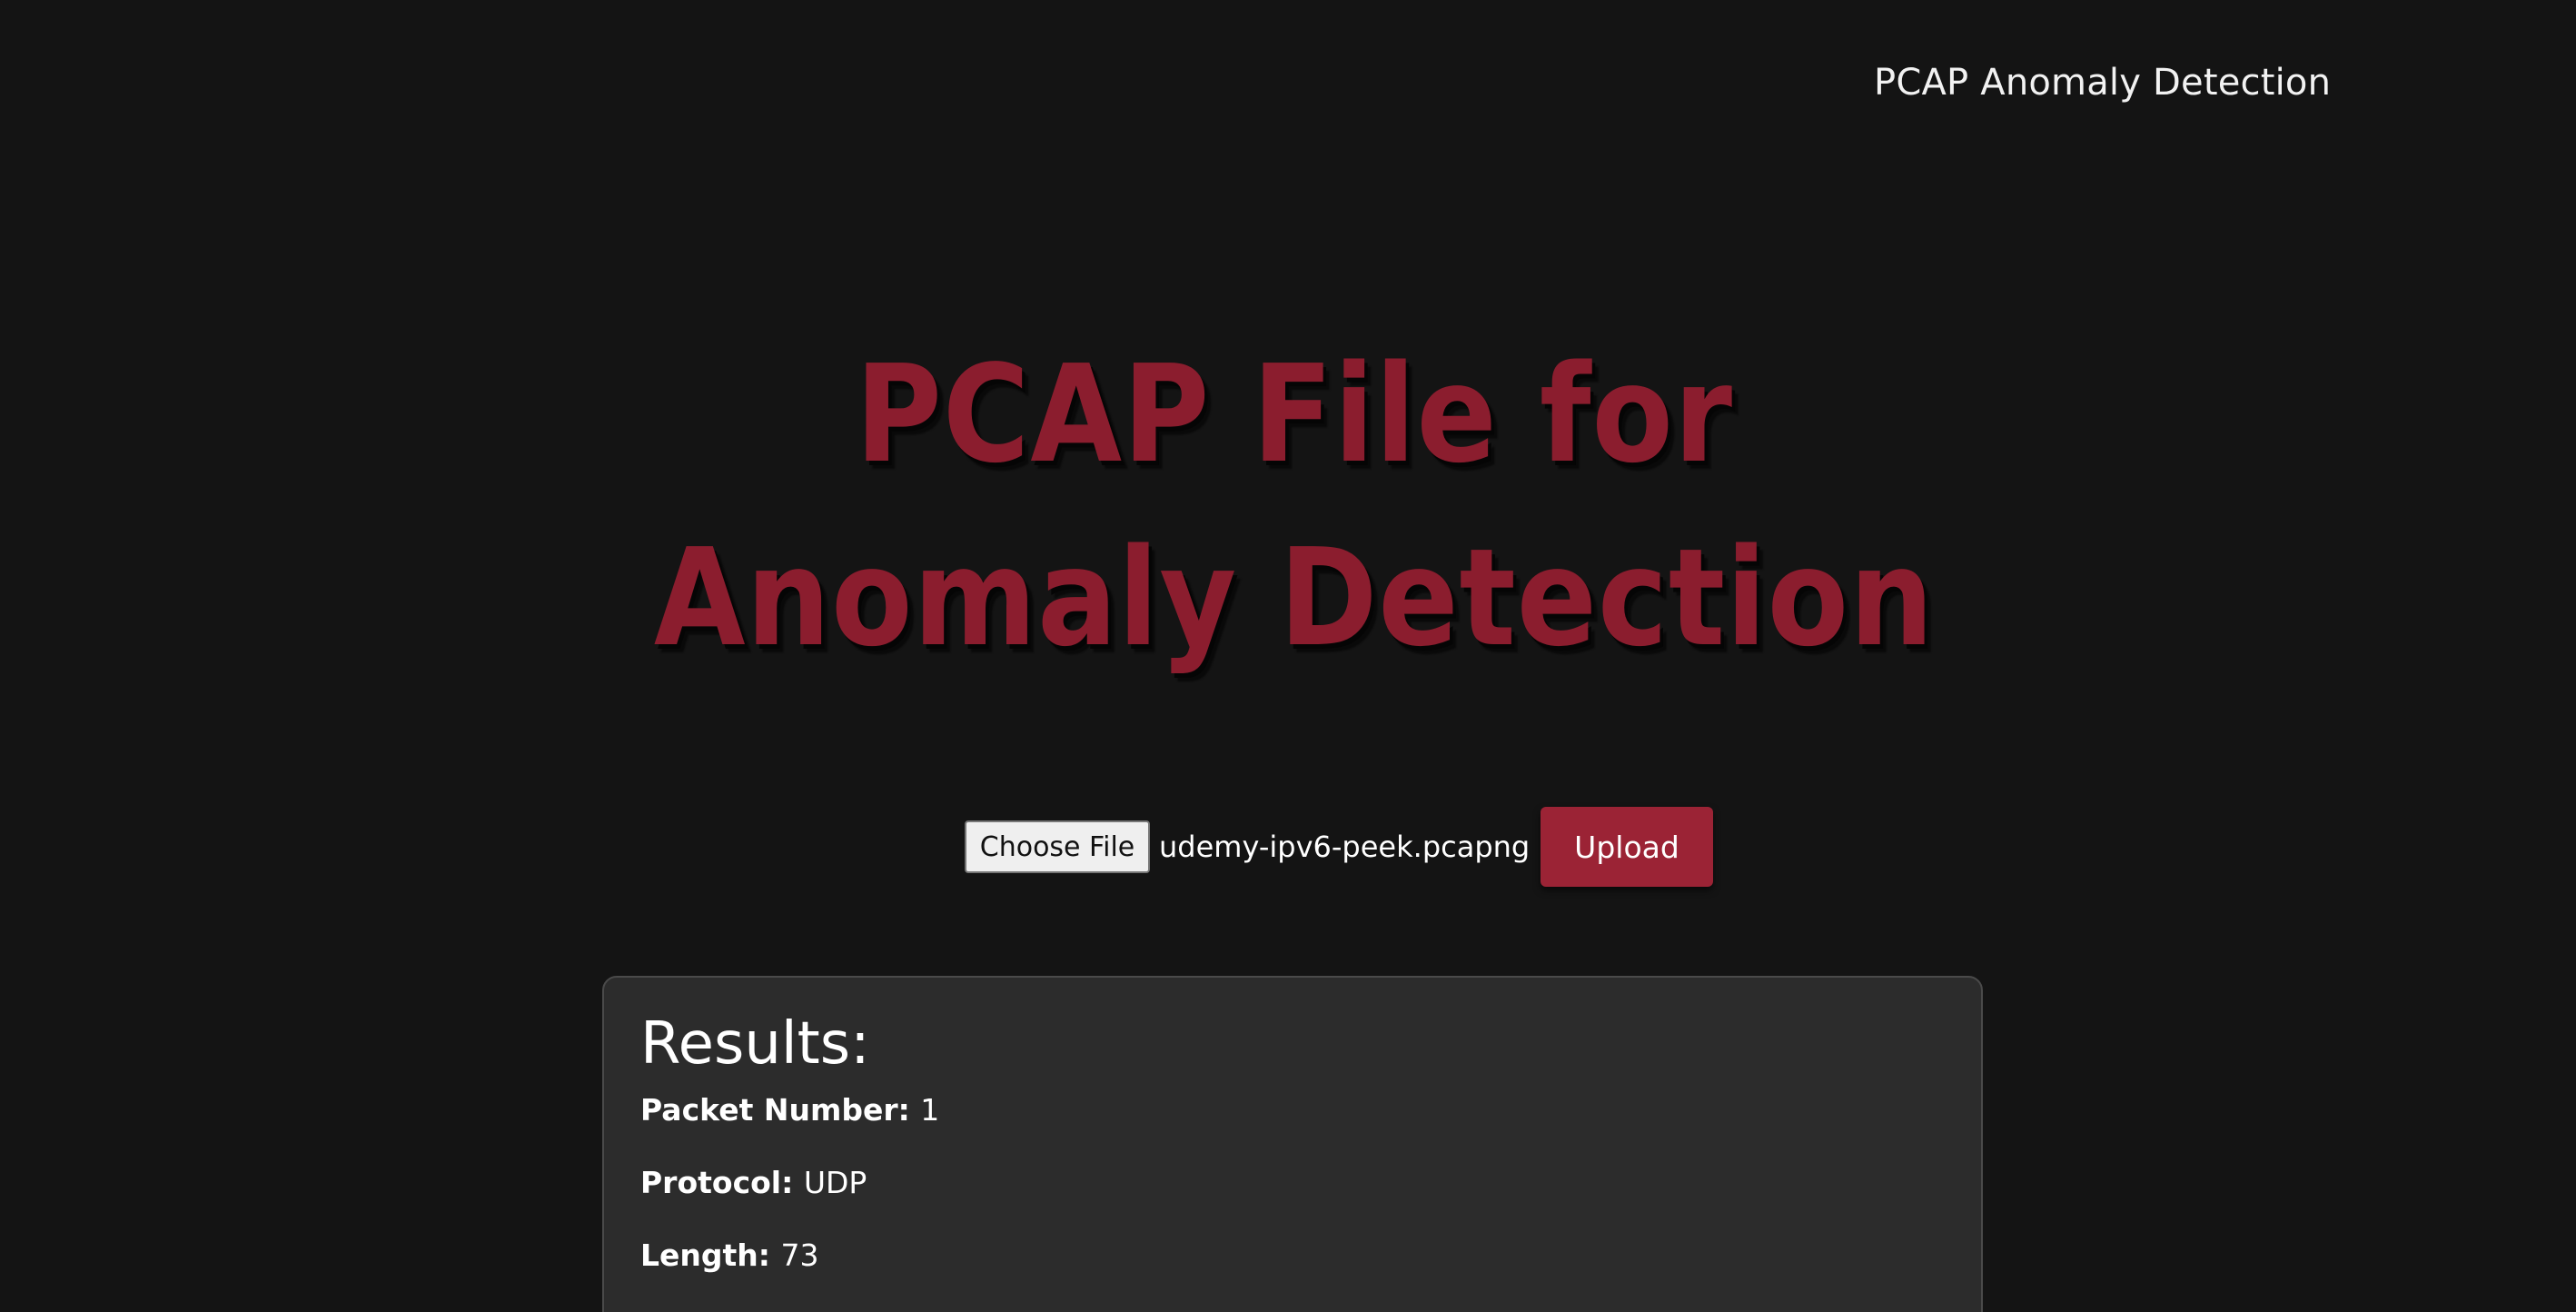 Image resolution: width=2576 pixels, height=1312 pixels. What do you see at coordinates (799, 1255) in the screenshot?
I see `result-value: 73` at bounding box center [799, 1255].